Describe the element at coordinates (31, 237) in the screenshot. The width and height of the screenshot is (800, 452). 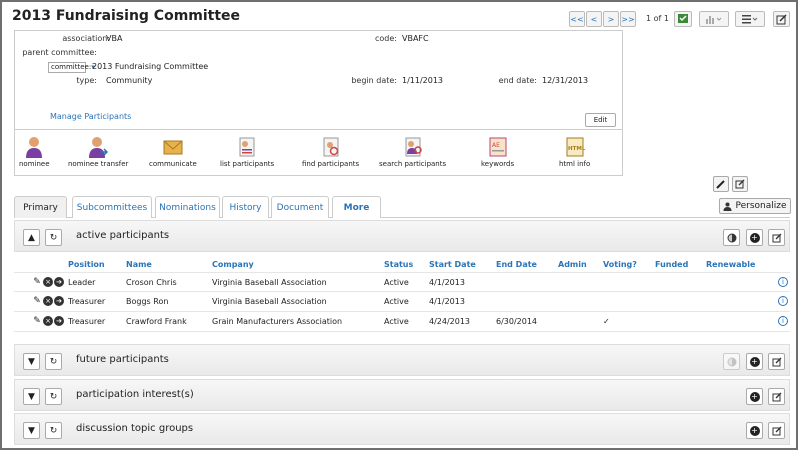
I see `collapse-button: ▲` at that location.